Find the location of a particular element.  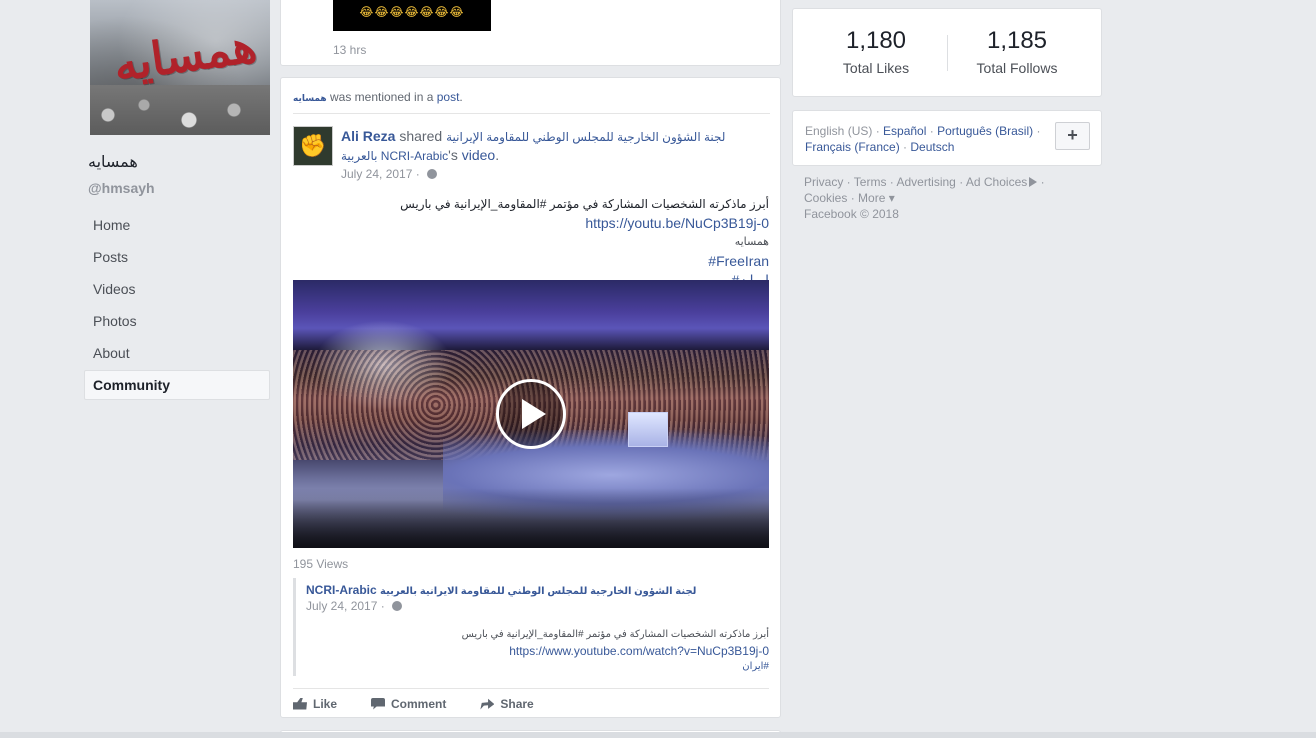

language-current: English (US) is located at coordinates (839, 131).